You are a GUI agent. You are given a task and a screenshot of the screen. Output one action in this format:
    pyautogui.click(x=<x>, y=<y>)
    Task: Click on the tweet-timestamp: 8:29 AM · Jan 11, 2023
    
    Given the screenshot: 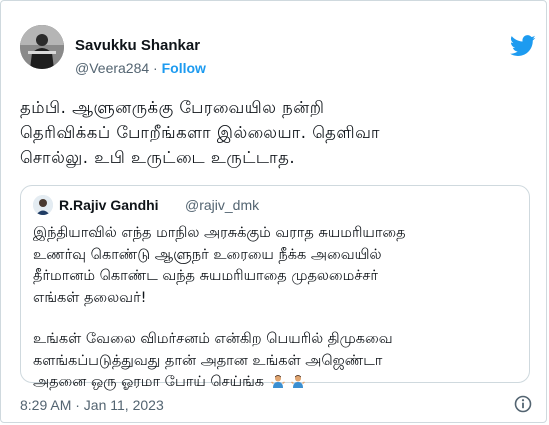 What is the action you would take?
    pyautogui.click(x=92, y=405)
    